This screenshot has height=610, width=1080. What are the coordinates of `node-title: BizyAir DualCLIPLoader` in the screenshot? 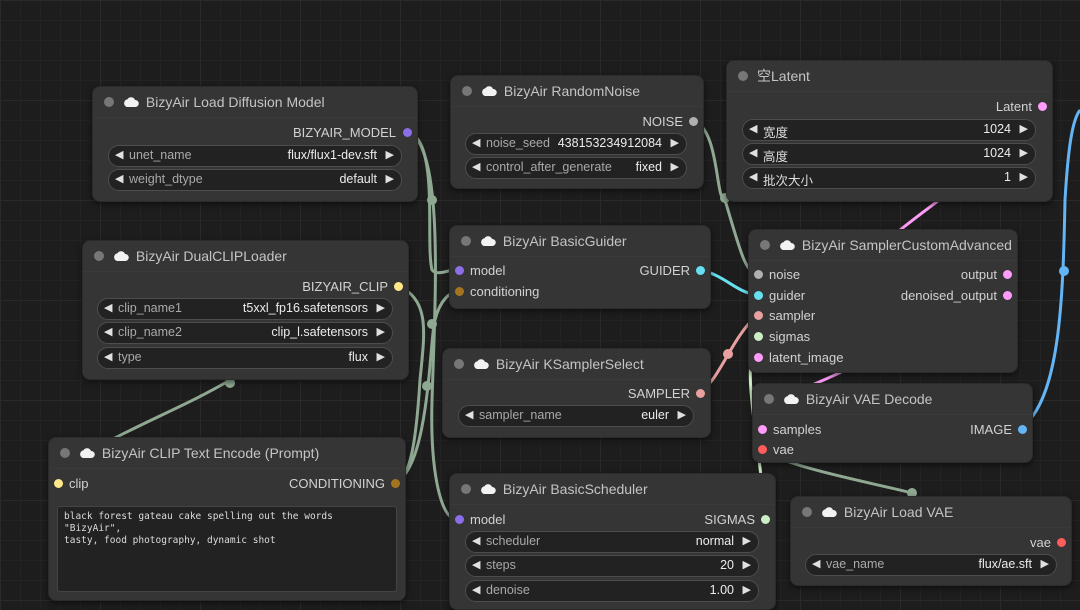 It's located at (245, 256).